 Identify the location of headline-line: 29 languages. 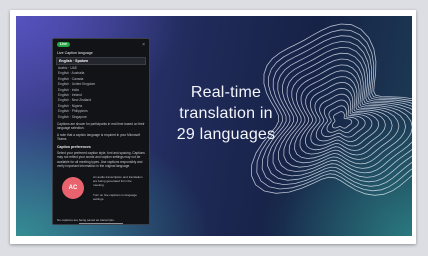
(226, 134).